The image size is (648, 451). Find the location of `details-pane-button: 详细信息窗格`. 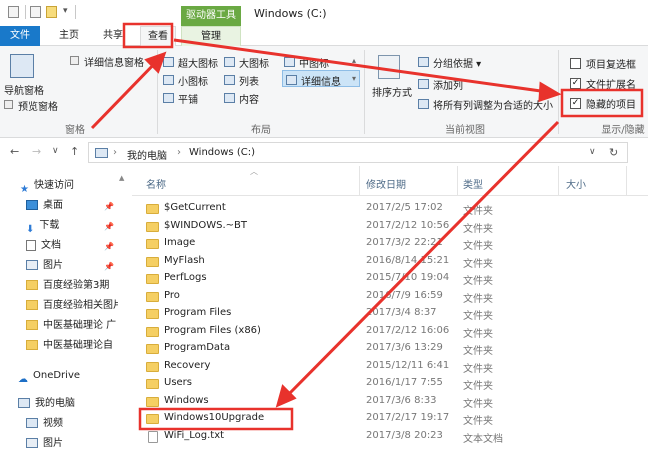

details-pane-button: 详细信息窗格 is located at coordinates (114, 61).